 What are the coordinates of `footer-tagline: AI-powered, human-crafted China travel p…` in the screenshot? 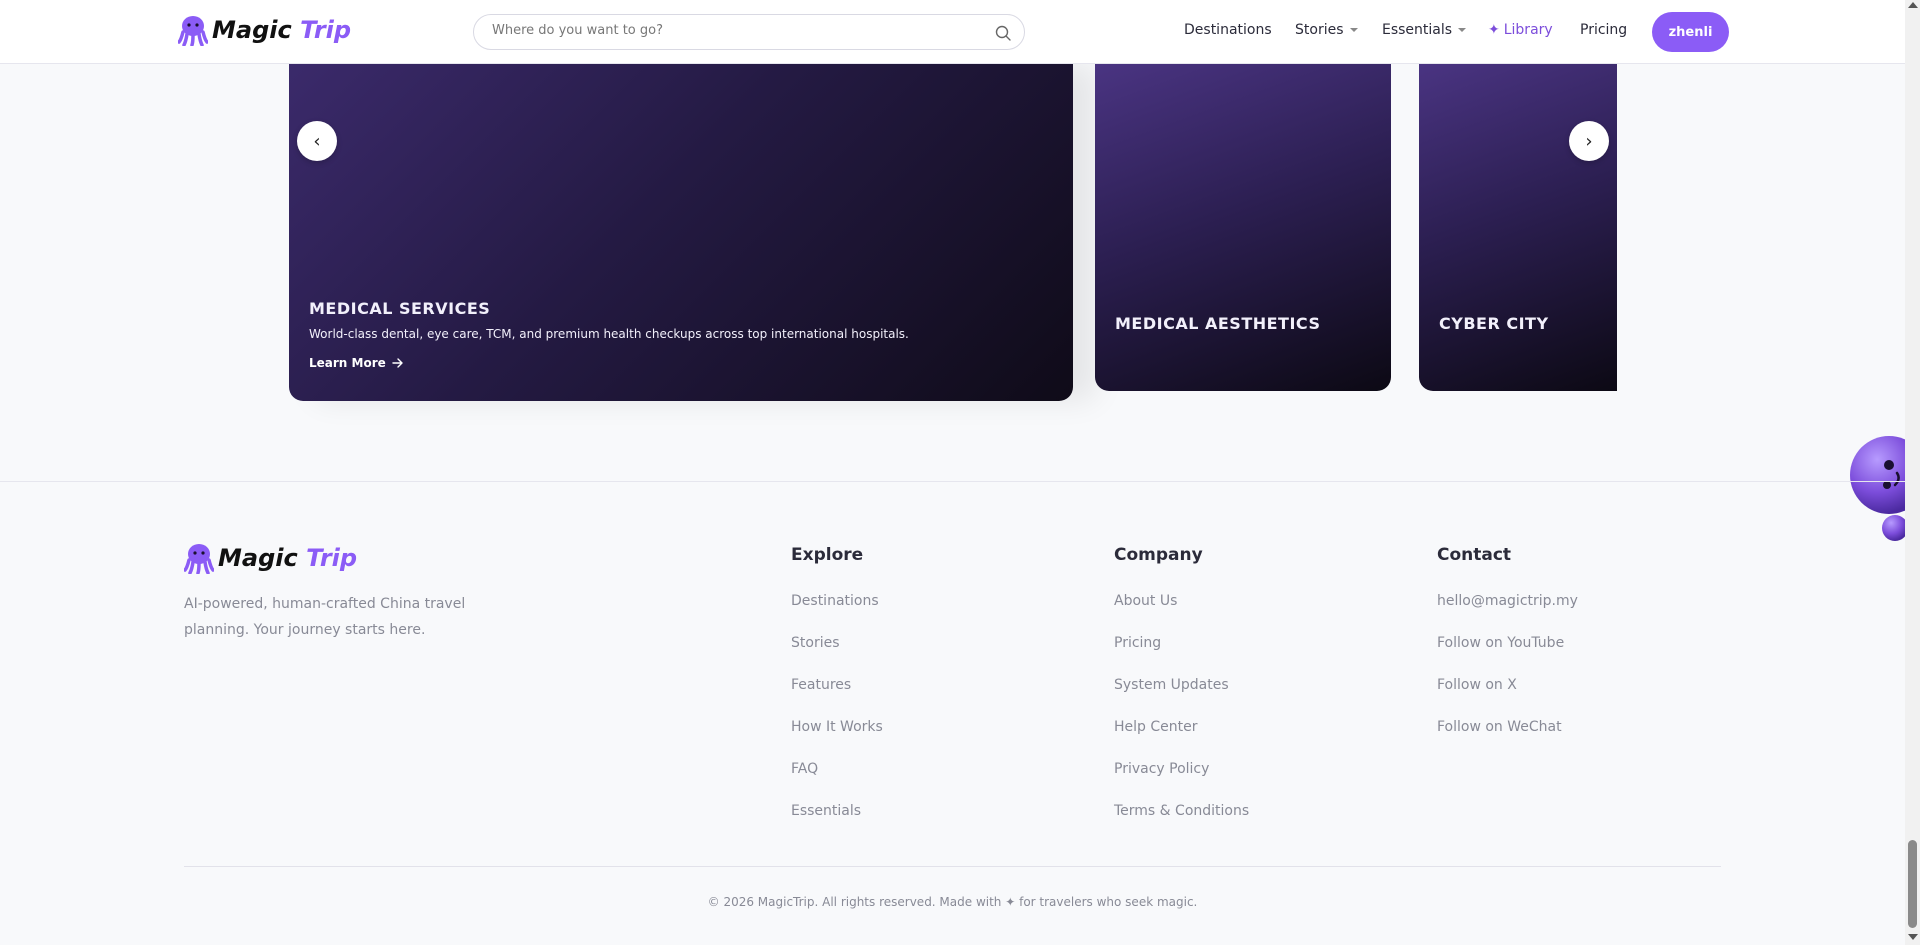 It's located at (325, 617).